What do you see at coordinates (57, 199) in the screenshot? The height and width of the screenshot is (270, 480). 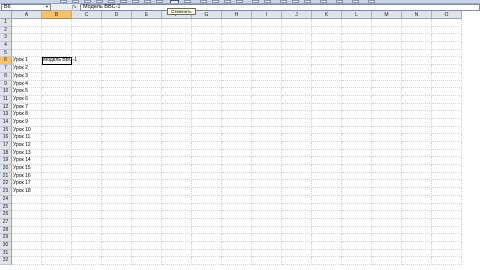 I see `cell-b24` at bounding box center [57, 199].